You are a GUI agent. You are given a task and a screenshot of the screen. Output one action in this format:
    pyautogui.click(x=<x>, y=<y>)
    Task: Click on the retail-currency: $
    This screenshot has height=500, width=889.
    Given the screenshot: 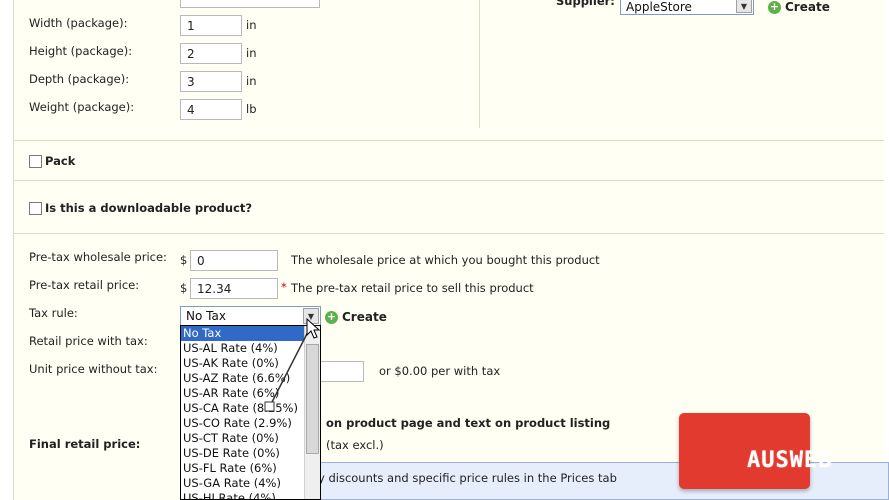 What is the action you would take?
    pyautogui.click(x=184, y=288)
    